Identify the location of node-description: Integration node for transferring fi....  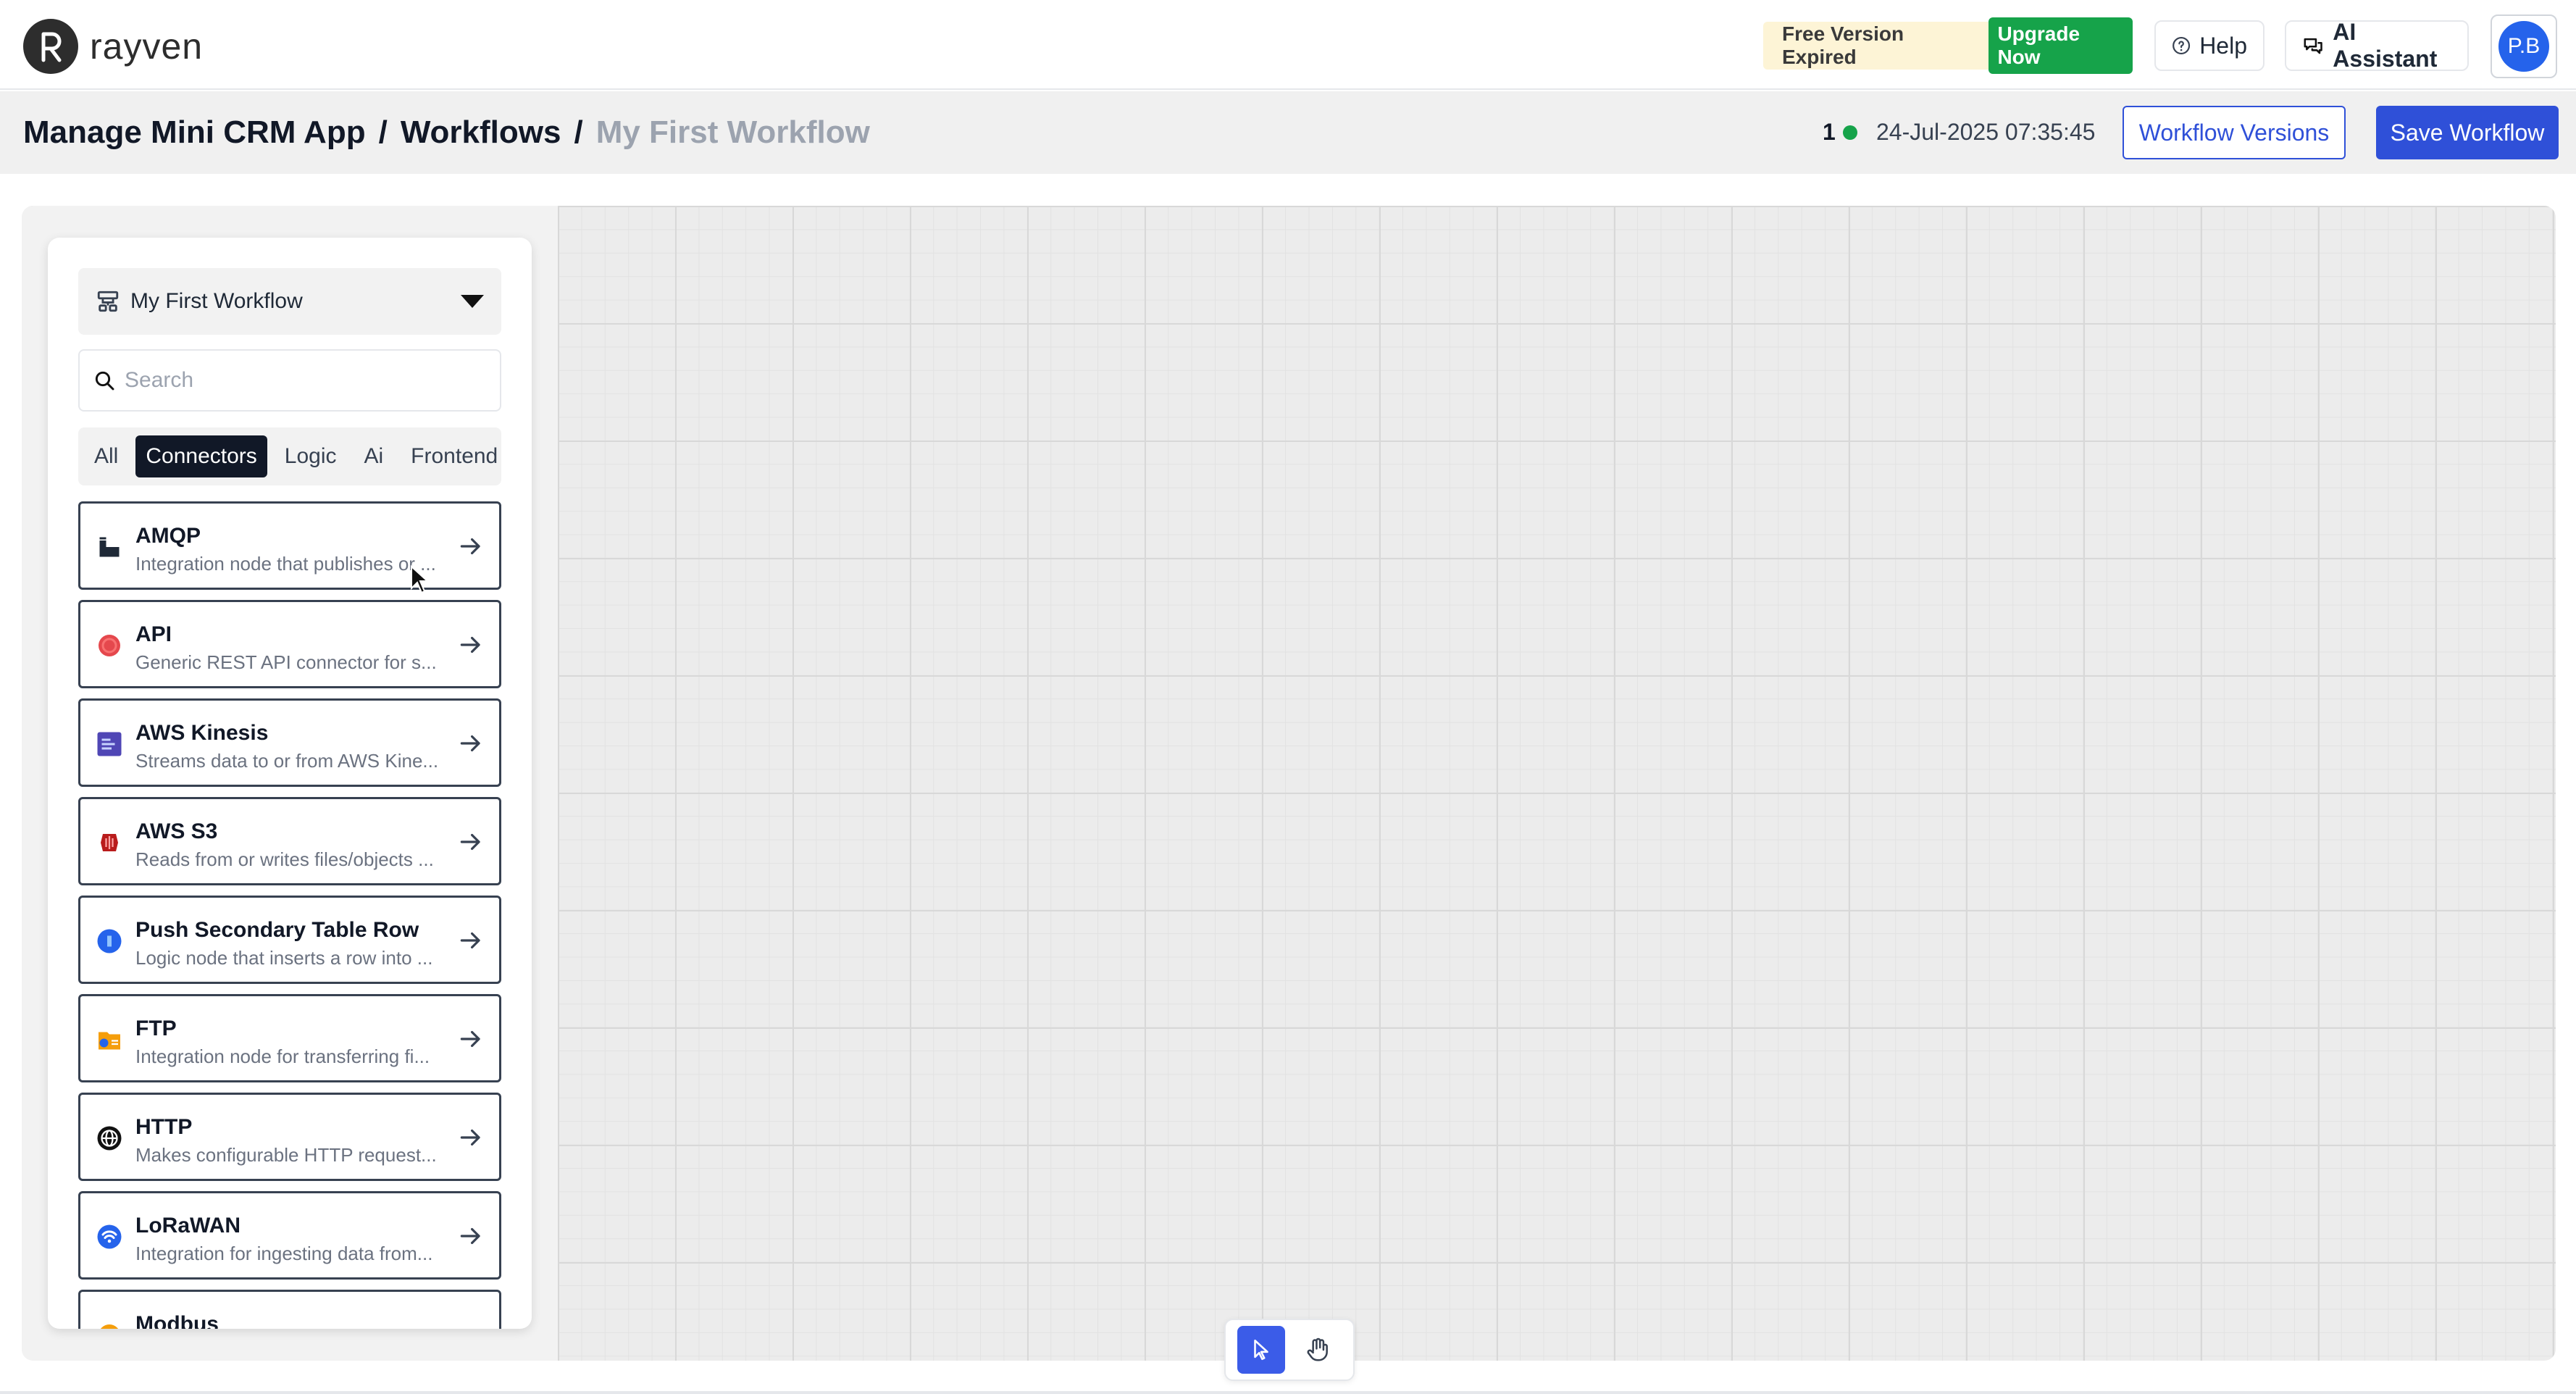
(282, 1056).